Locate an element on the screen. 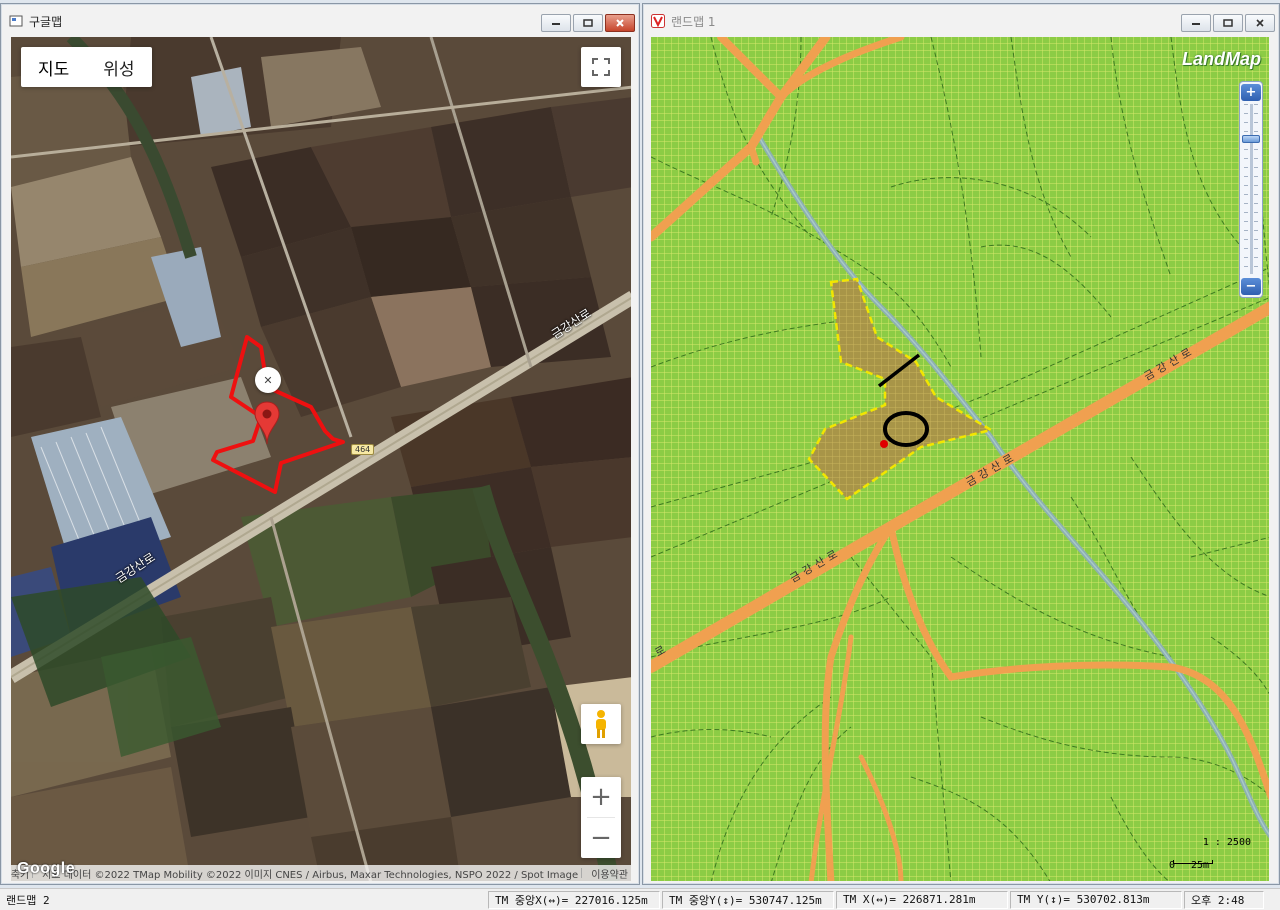  zoom-track is located at coordinates (1251, 189).